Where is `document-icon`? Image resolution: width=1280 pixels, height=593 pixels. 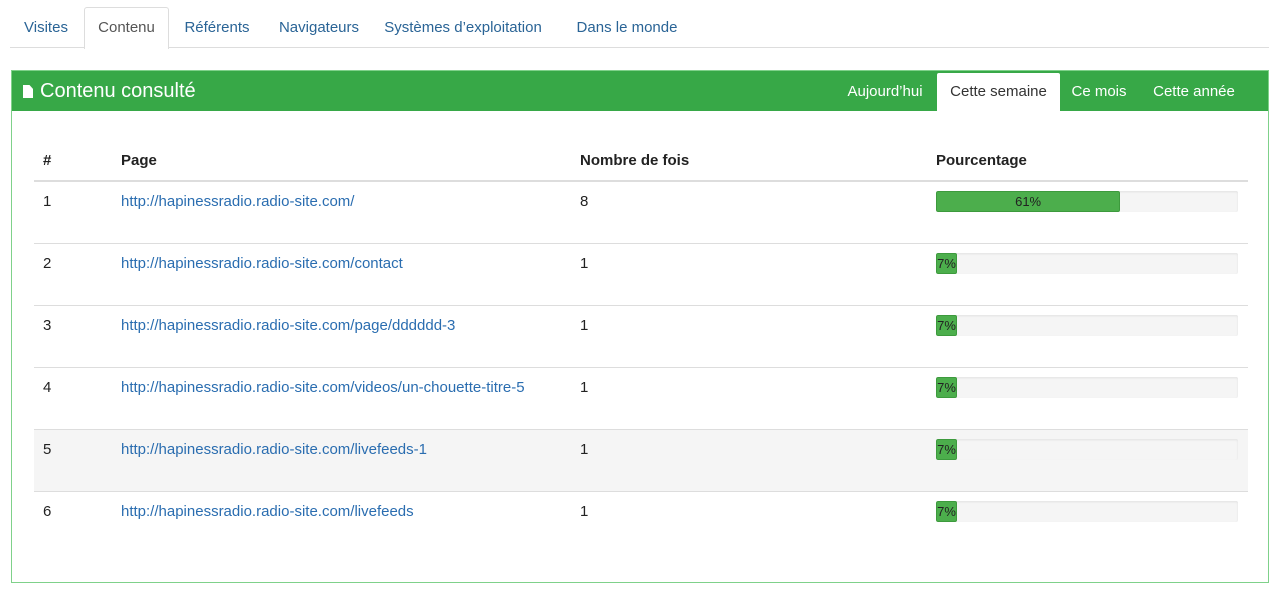 document-icon is located at coordinates (28, 91).